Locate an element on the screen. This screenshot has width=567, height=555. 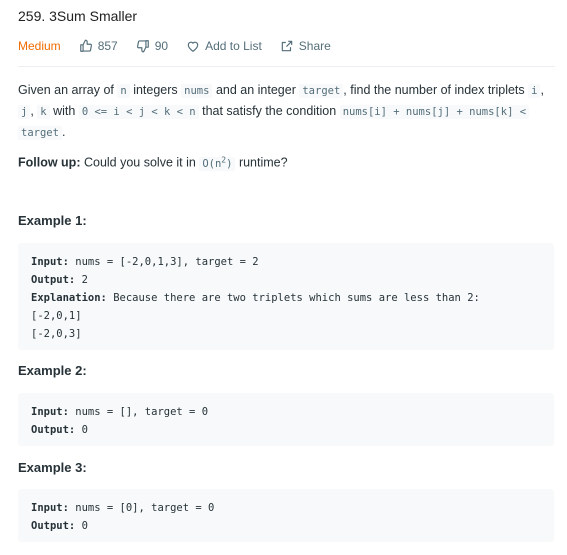
example-box: Input: nums = [0], target = 0 Output: 0 is located at coordinates (286, 515).